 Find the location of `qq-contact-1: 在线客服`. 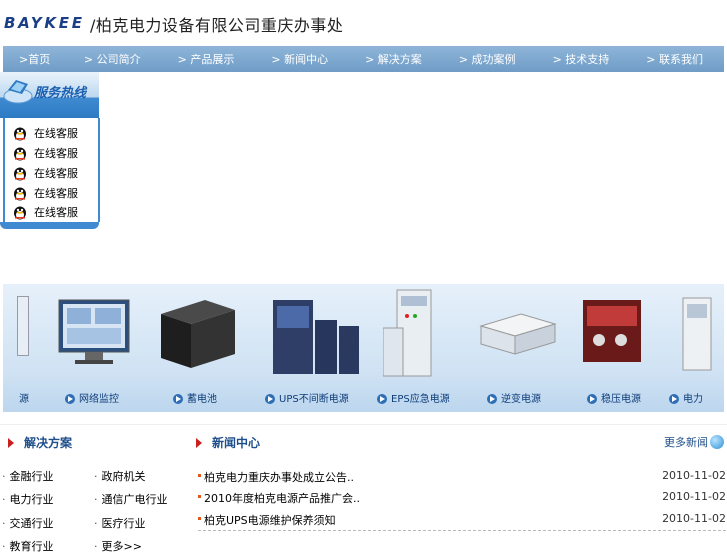

qq-contact-1: 在线客服 is located at coordinates (45, 133).